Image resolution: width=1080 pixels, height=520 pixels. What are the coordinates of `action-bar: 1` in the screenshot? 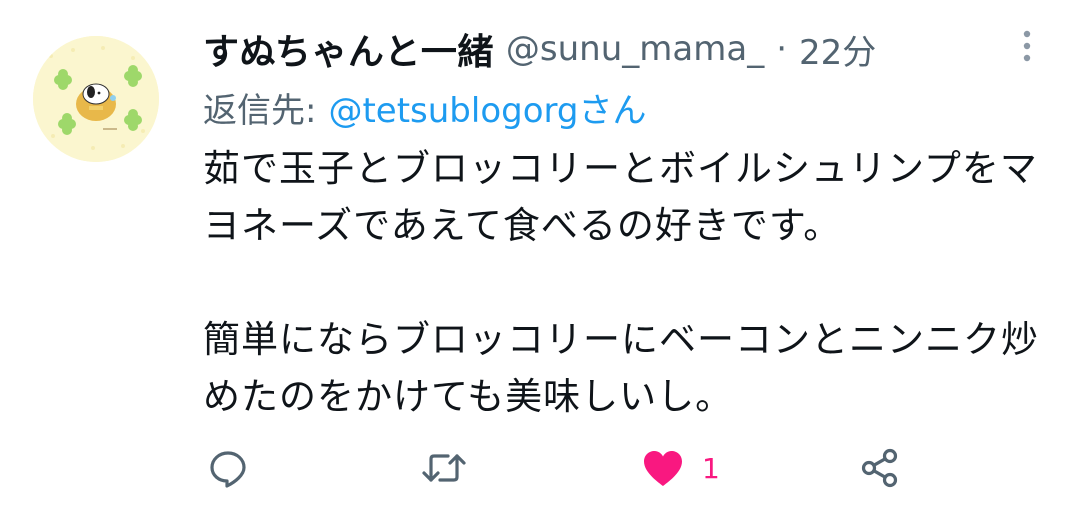 It's located at (540, 468).